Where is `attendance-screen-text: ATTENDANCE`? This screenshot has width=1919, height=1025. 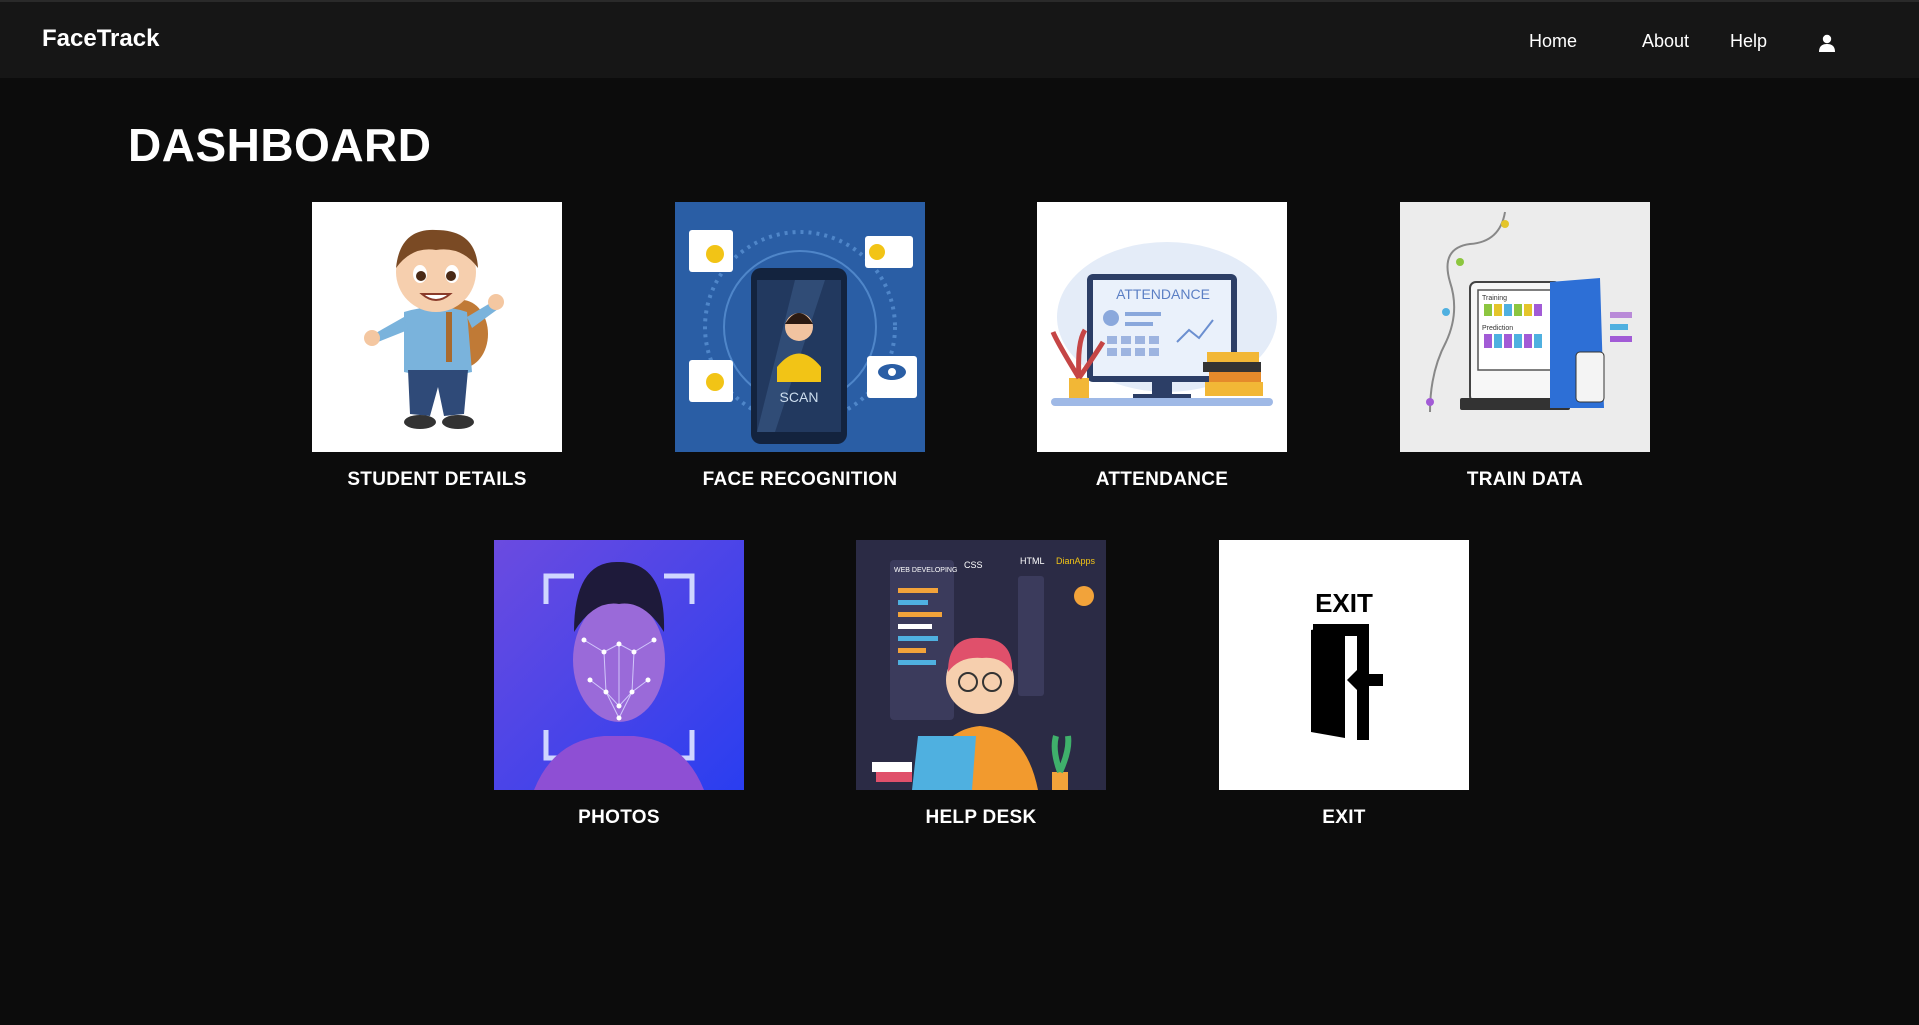
attendance-screen-text: ATTENDANCE is located at coordinates (1163, 294).